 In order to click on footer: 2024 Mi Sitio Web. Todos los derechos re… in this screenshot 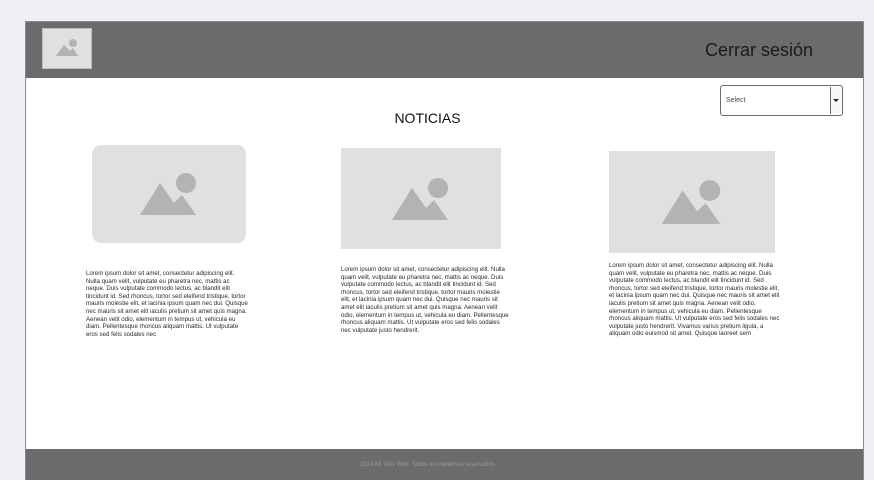, I will do `click(444, 464)`.